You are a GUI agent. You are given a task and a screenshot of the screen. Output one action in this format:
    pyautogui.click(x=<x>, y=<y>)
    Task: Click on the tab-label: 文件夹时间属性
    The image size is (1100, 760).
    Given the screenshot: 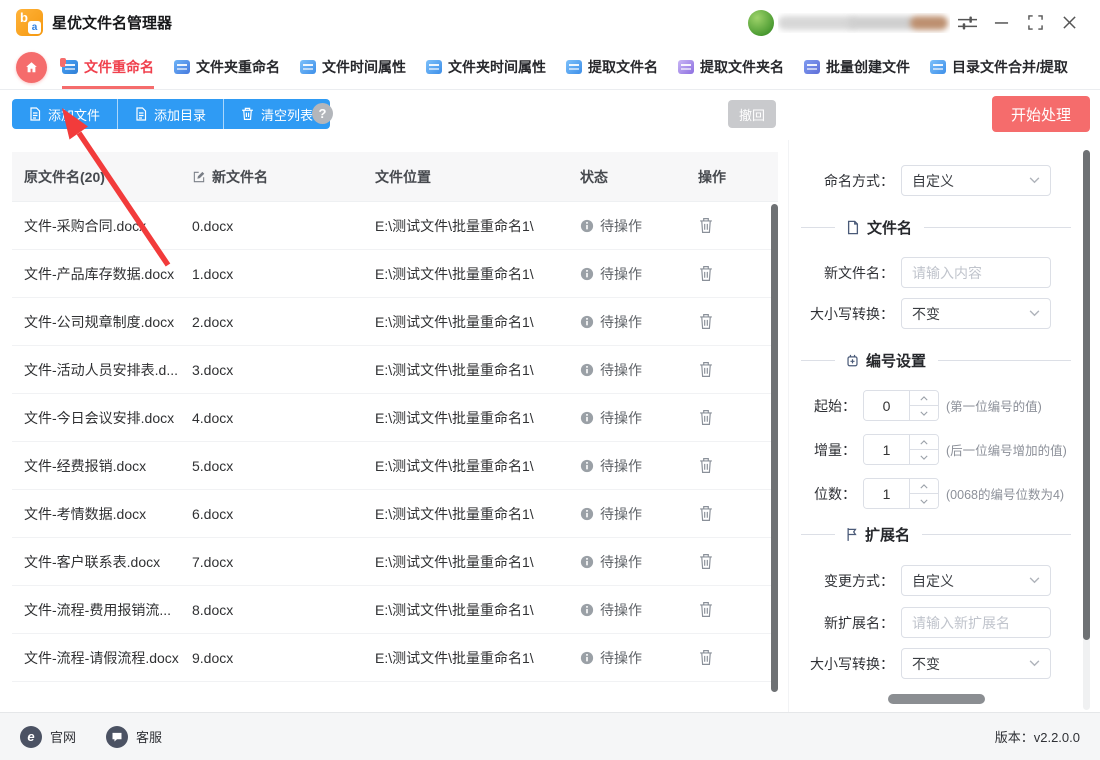 What is the action you would take?
    pyautogui.click(x=497, y=66)
    